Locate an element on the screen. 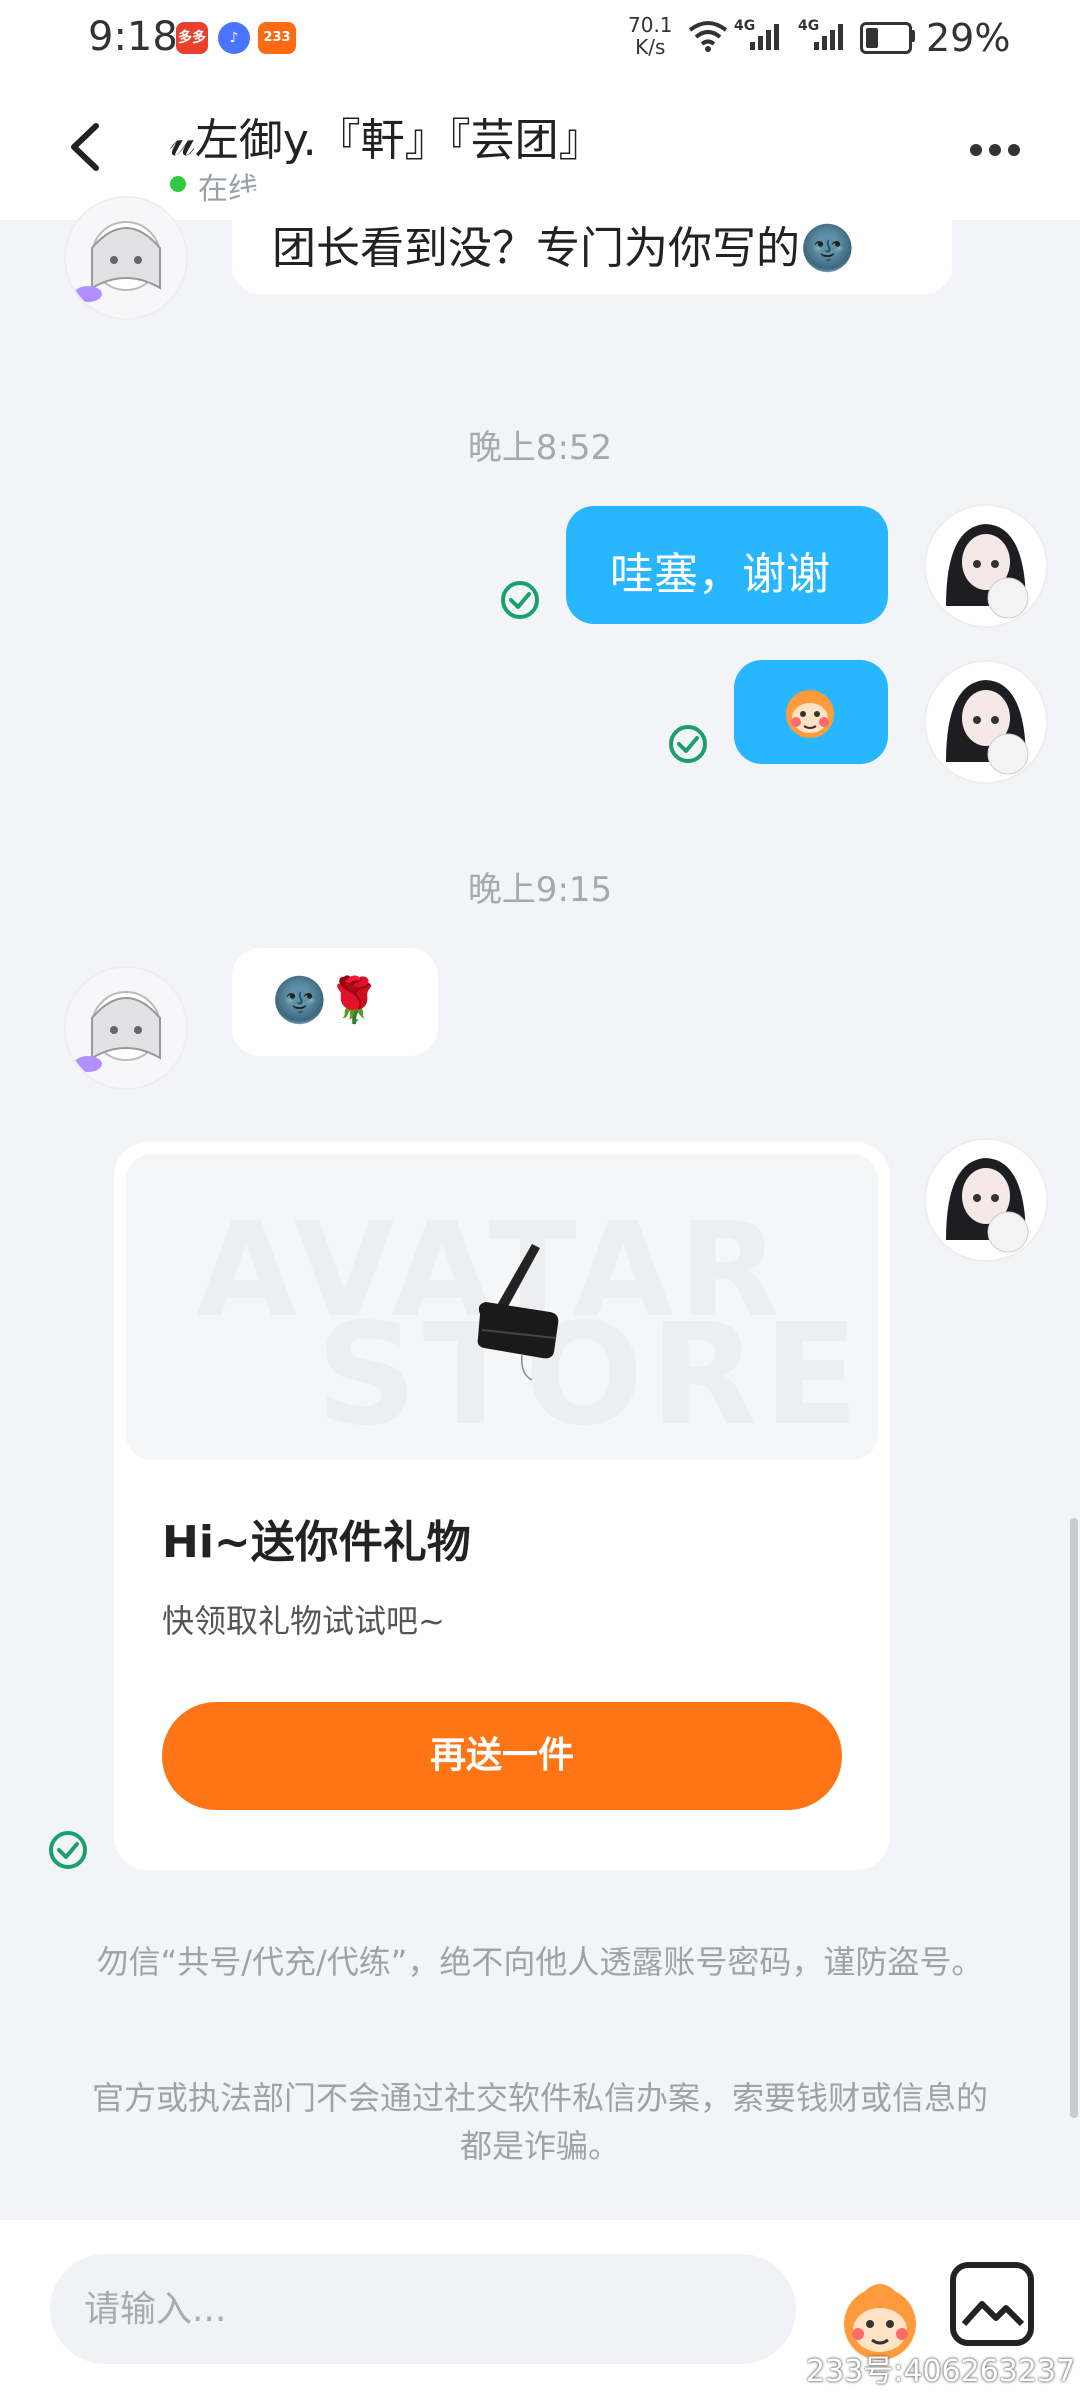 This screenshot has width=1080, height=2400. signal-1-icon is located at coordinates (765, 40).